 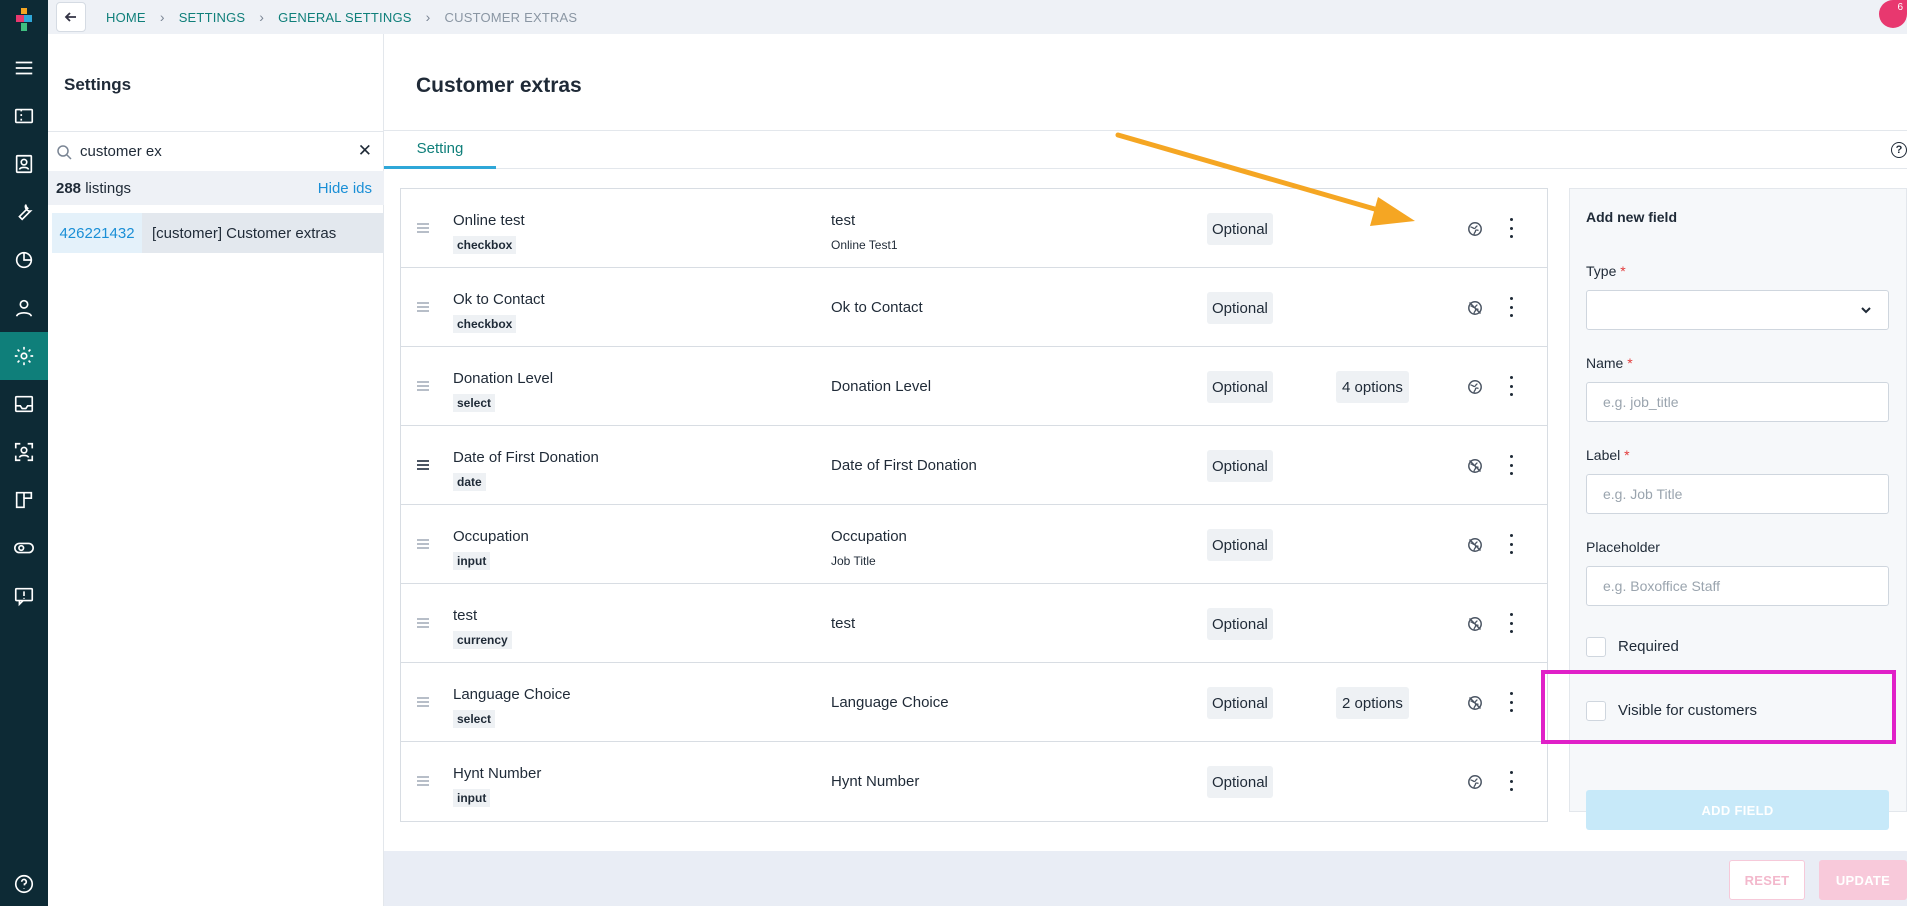 What do you see at coordinates (904, 465) in the screenshot?
I see `field-label: Date of First Donation` at bounding box center [904, 465].